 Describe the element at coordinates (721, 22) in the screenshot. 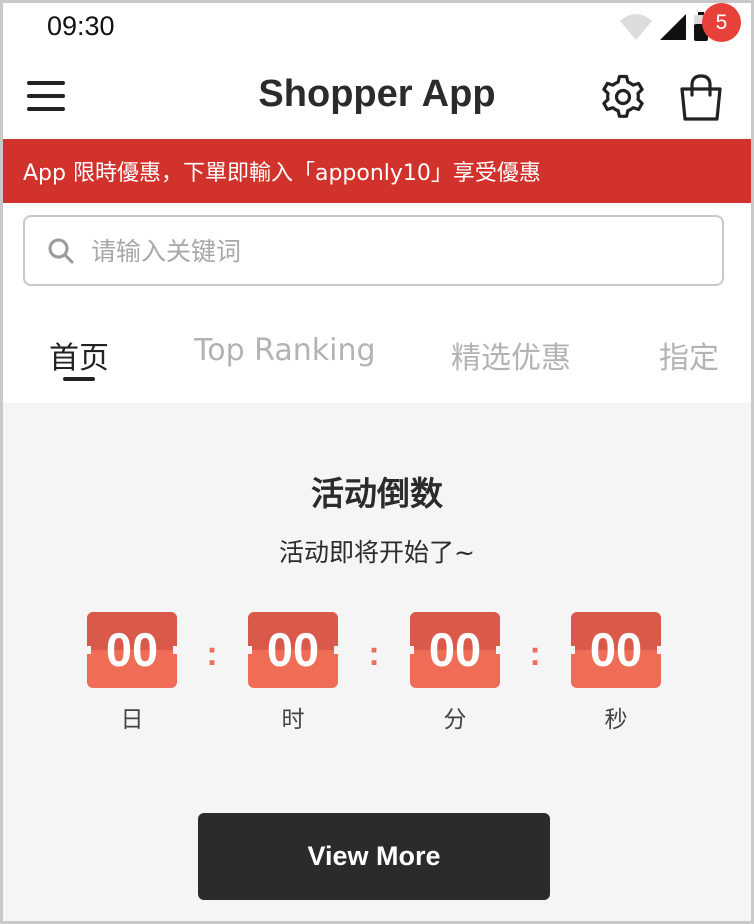

I see `cart-count-badge: 5` at that location.